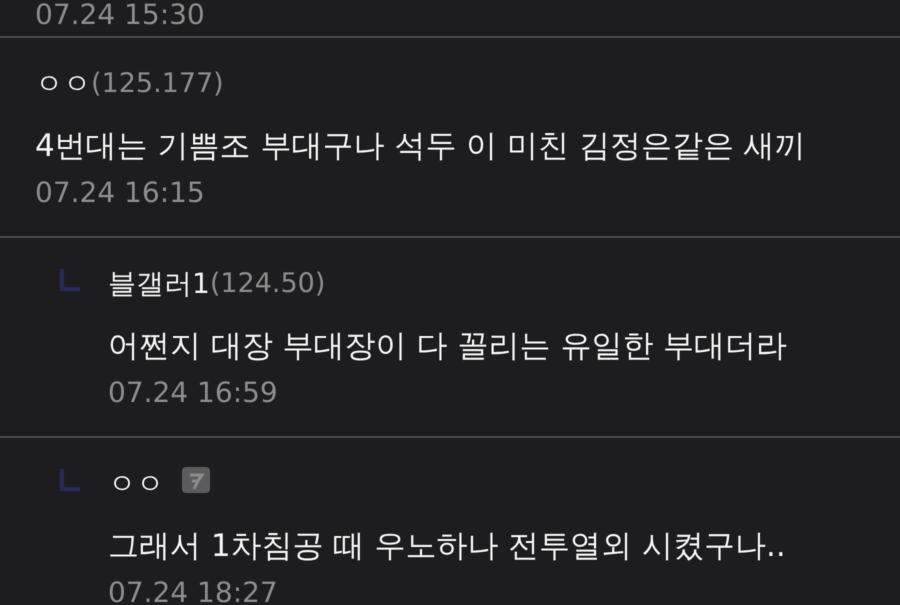 The height and width of the screenshot is (605, 900). What do you see at coordinates (159, 284) in the screenshot?
I see `nickname: 블갤러1` at bounding box center [159, 284].